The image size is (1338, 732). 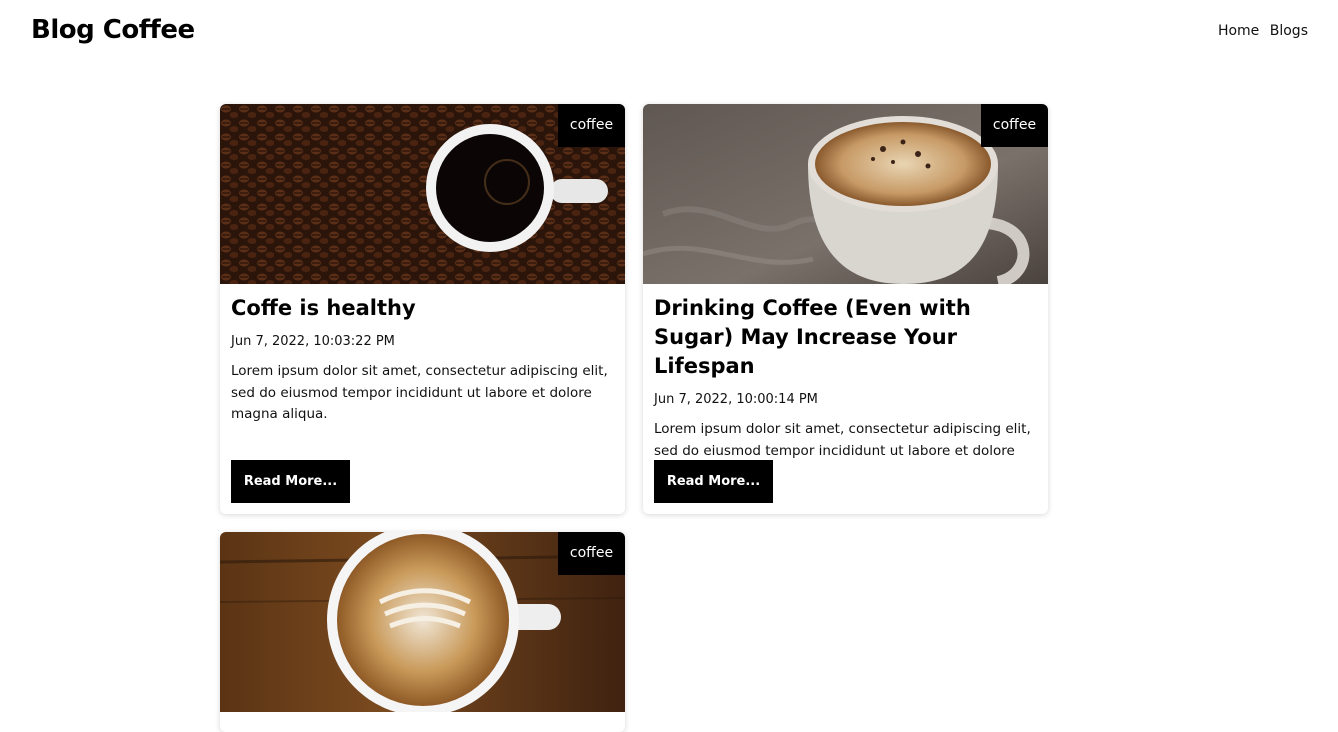 I want to click on post-image-latte-art: coffee, so click(x=422, y=622).